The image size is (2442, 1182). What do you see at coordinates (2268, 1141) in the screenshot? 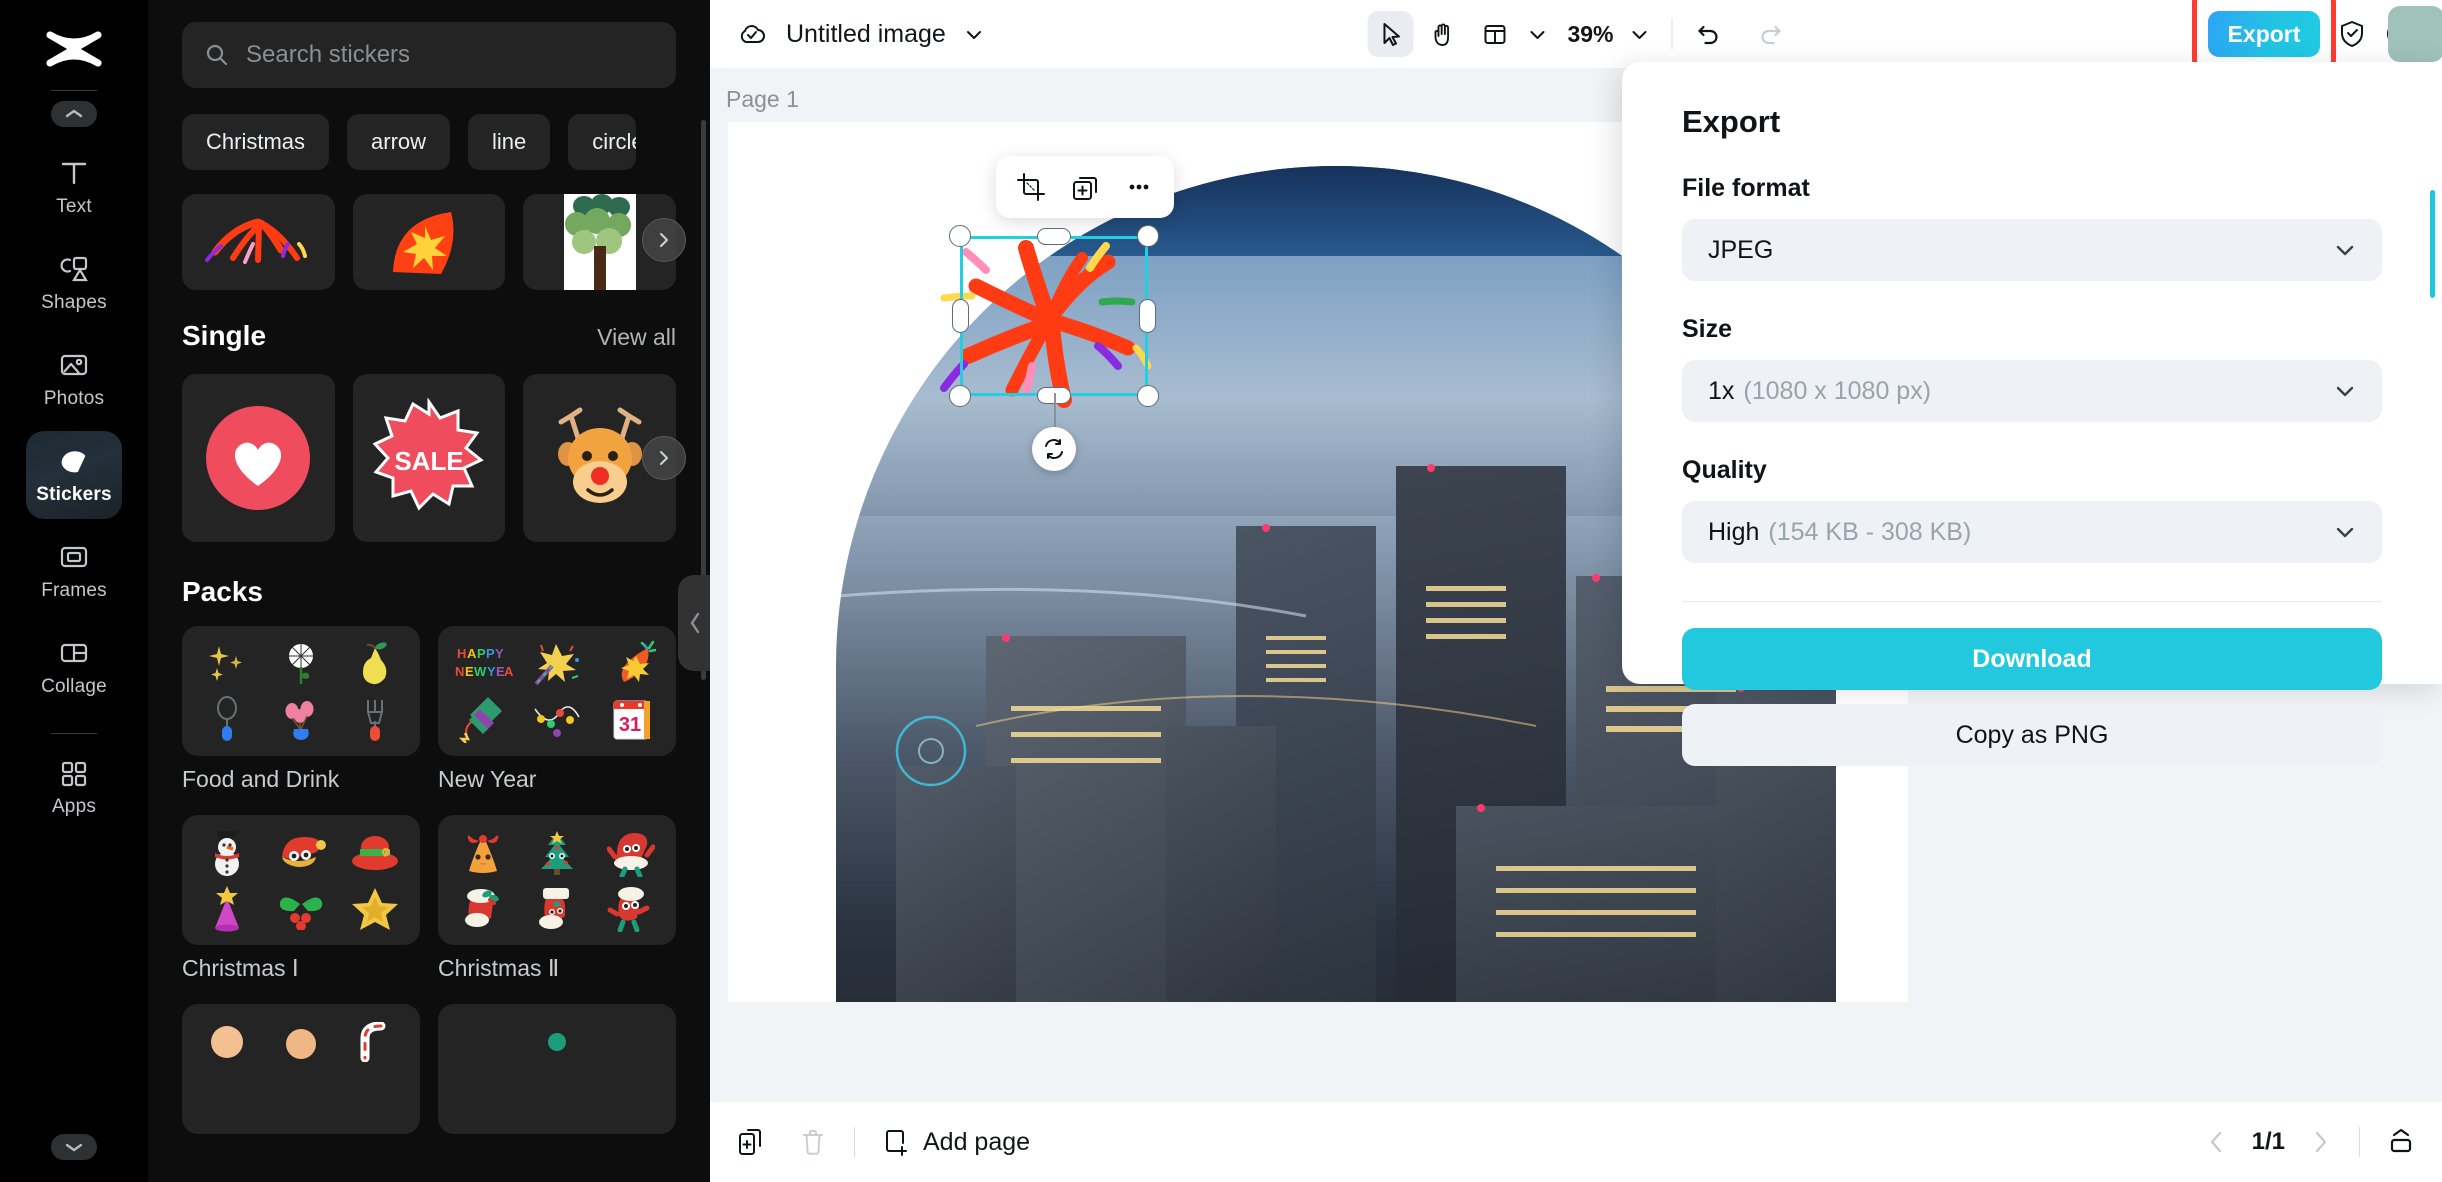
I see `page-indicator: 1/1` at bounding box center [2268, 1141].